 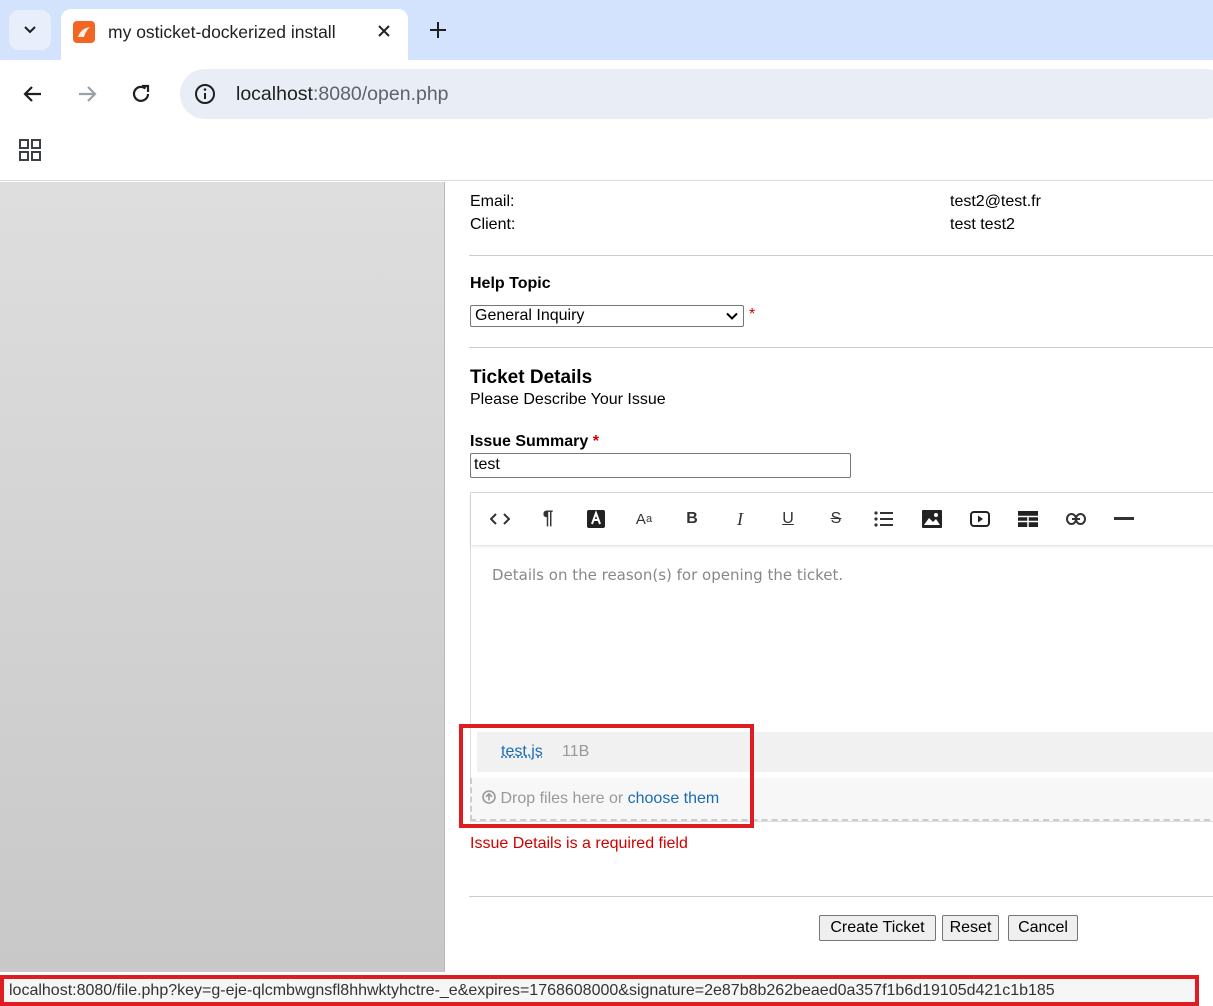 What do you see at coordinates (995, 201) in the screenshot?
I see `email-value: test2@test.fr` at bounding box center [995, 201].